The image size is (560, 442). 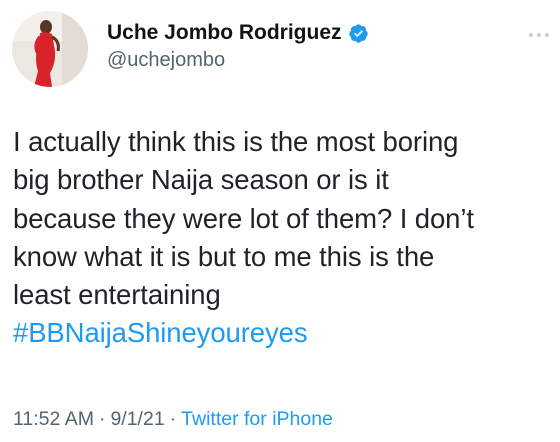 I want to click on hashtag-link: #BBNaijaShineyoureyes, so click(x=283, y=333).